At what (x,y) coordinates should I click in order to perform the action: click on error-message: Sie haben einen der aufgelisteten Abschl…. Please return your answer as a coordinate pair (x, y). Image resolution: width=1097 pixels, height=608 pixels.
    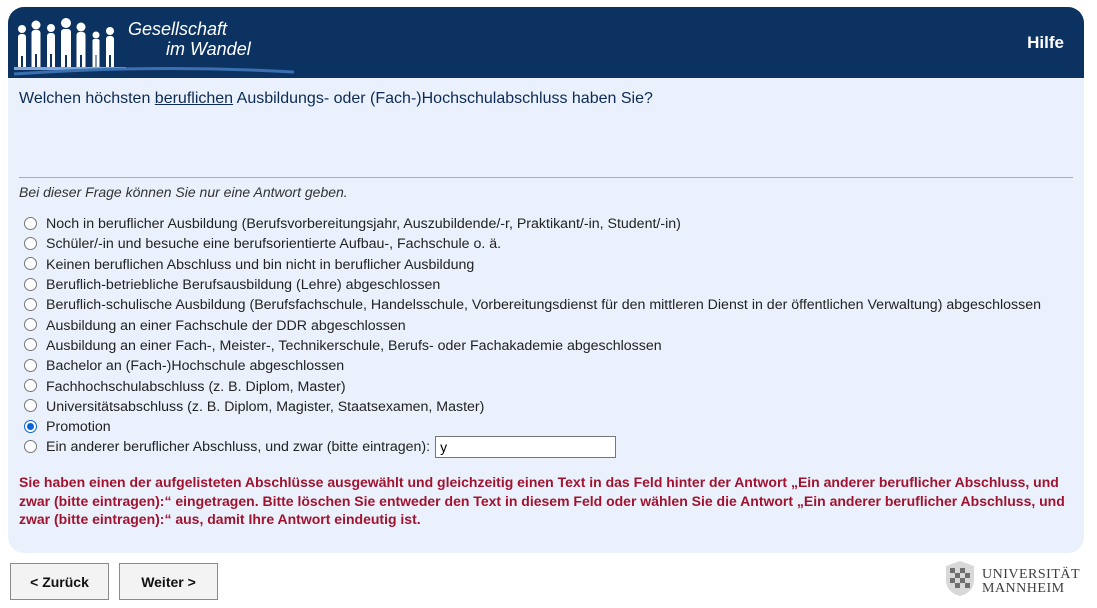
    Looking at the image, I should click on (542, 500).